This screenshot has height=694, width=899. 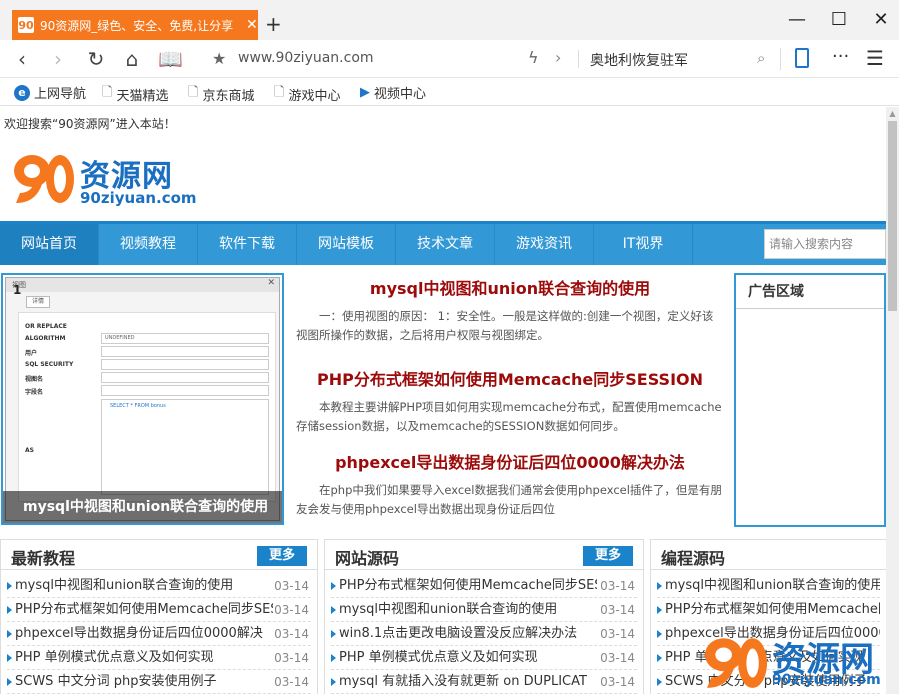 What do you see at coordinates (892, 400) in the screenshot?
I see `page-scrollbar: ▲` at bounding box center [892, 400].